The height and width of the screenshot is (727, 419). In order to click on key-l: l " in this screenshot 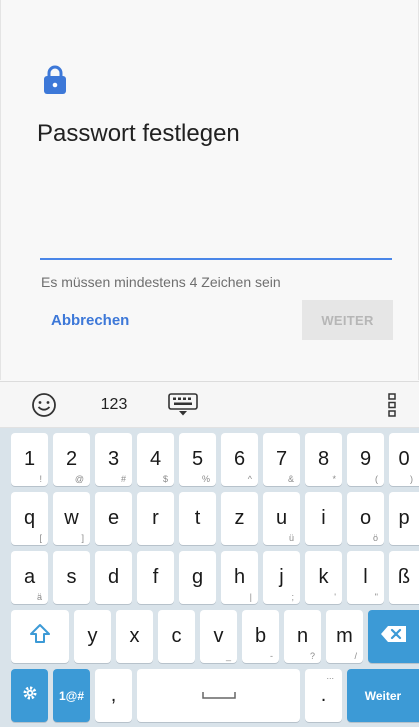, I will do `click(365, 577)`.